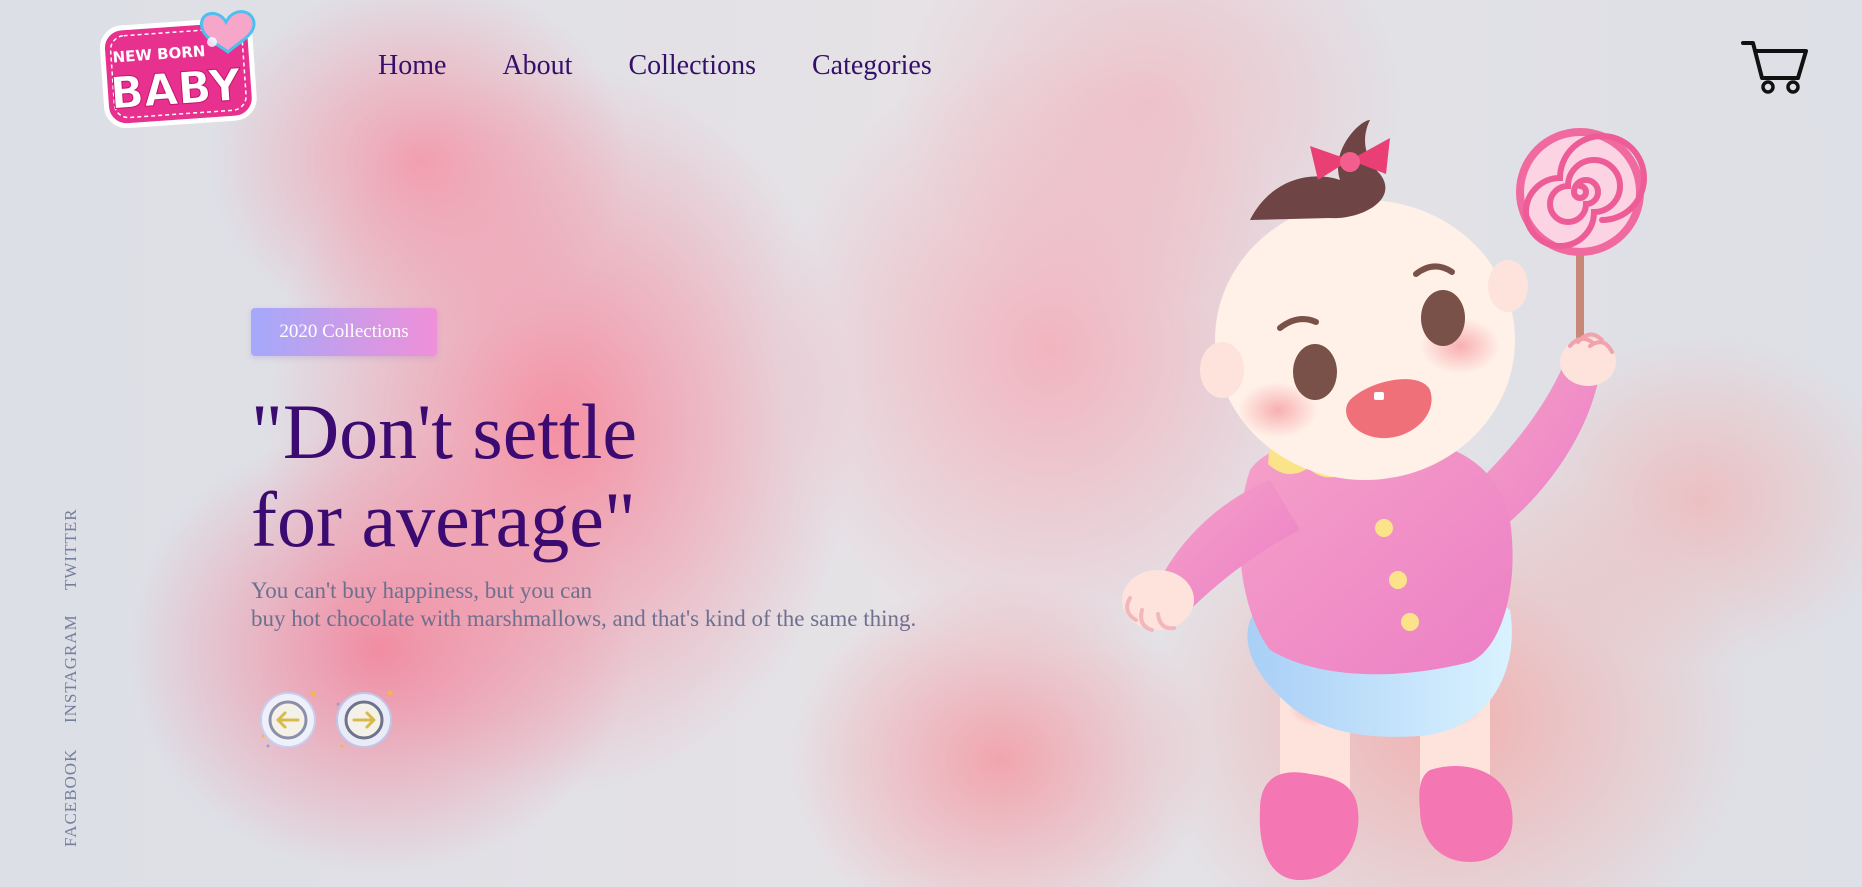  I want to click on social-link-instagram: INSTAGRAM, so click(71, 668).